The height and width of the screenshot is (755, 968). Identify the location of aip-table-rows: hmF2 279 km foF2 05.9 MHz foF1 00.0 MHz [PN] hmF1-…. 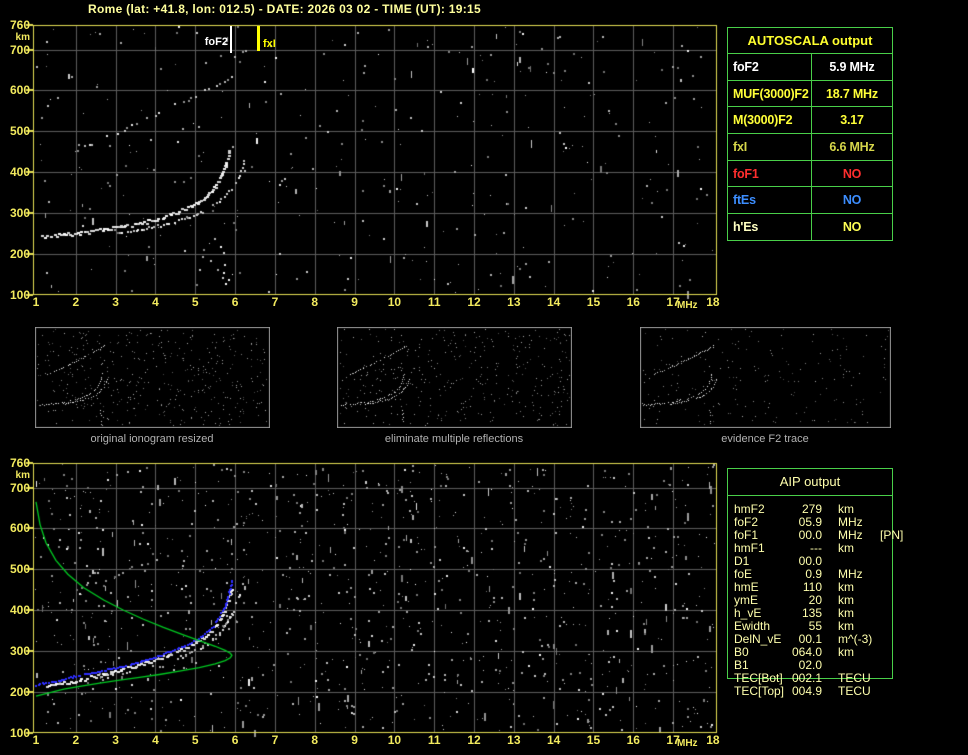
(849, 600).